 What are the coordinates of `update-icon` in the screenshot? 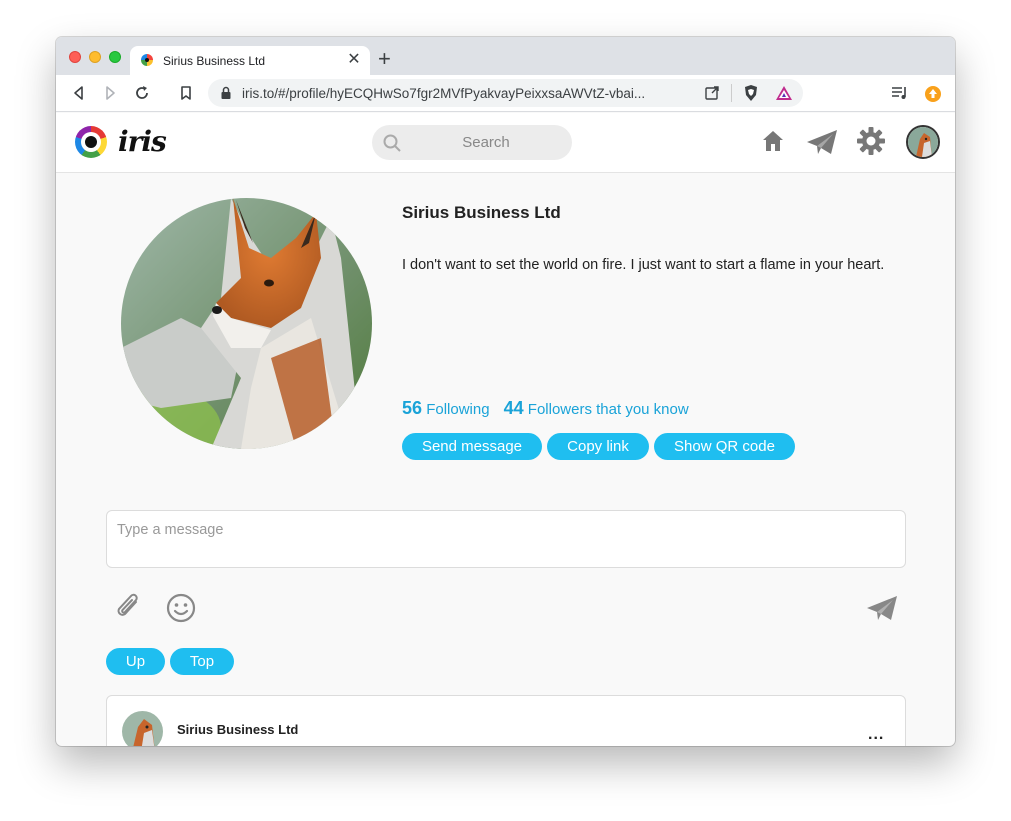 It's located at (933, 96).